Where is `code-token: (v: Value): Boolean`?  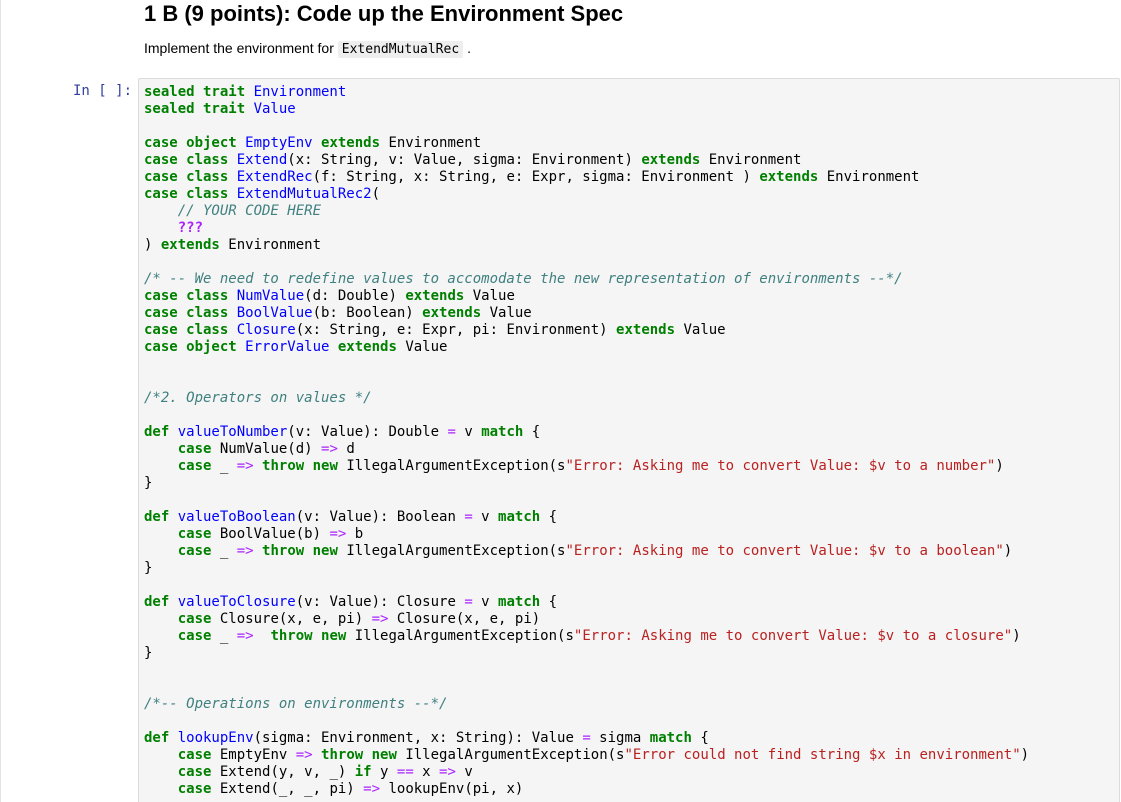
code-token: (v: Value): Boolean is located at coordinates (380, 517).